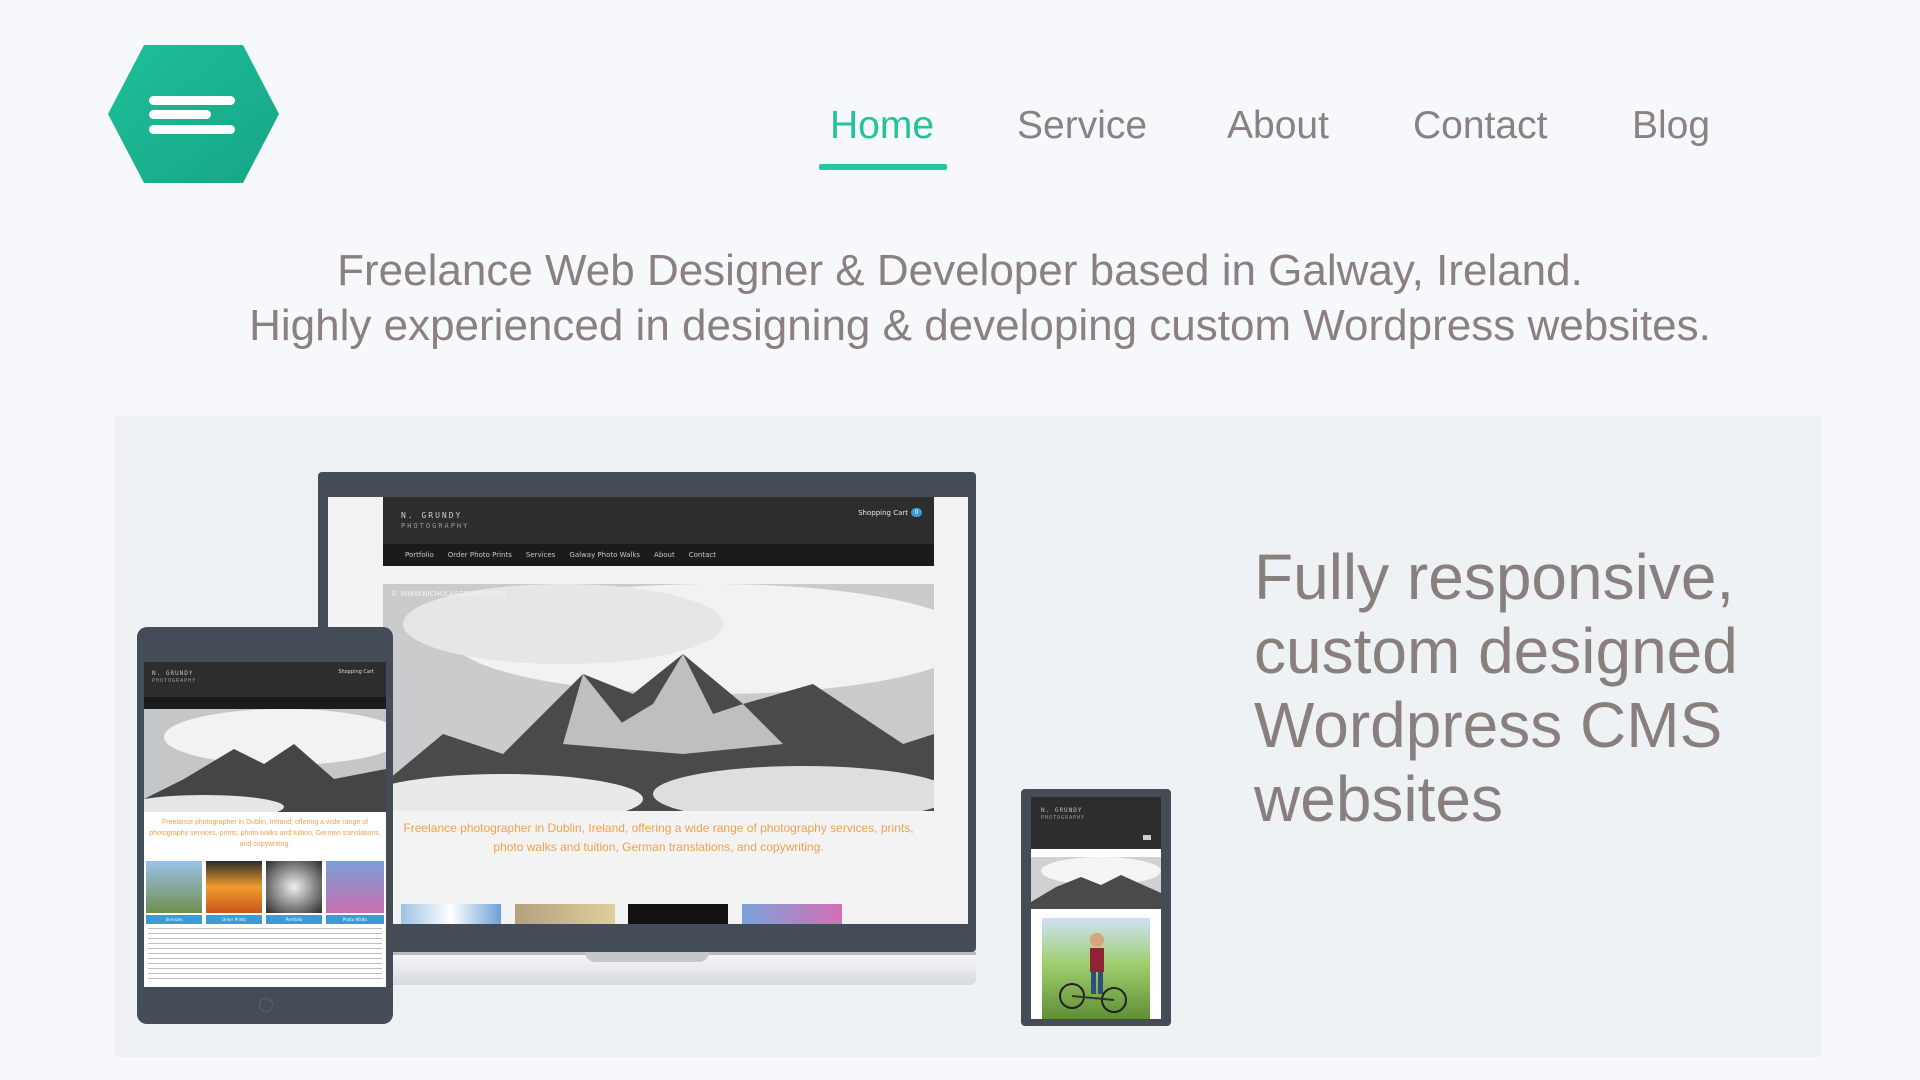 The width and height of the screenshot is (1920, 1080). What do you see at coordinates (265, 888) in the screenshot?
I see `tablet-thumb-row` at bounding box center [265, 888].